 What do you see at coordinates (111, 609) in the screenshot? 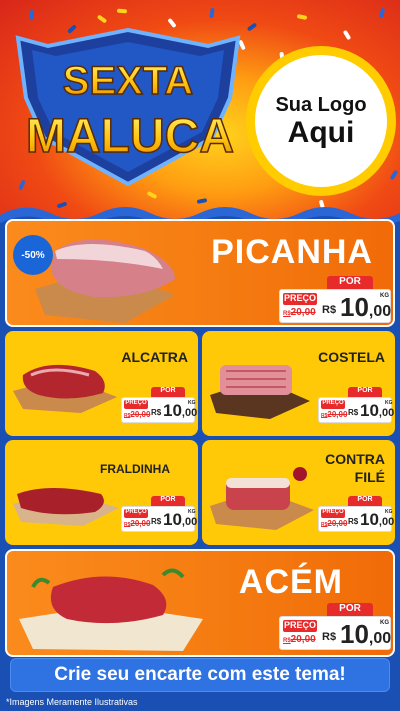
I see `acem-image` at bounding box center [111, 609].